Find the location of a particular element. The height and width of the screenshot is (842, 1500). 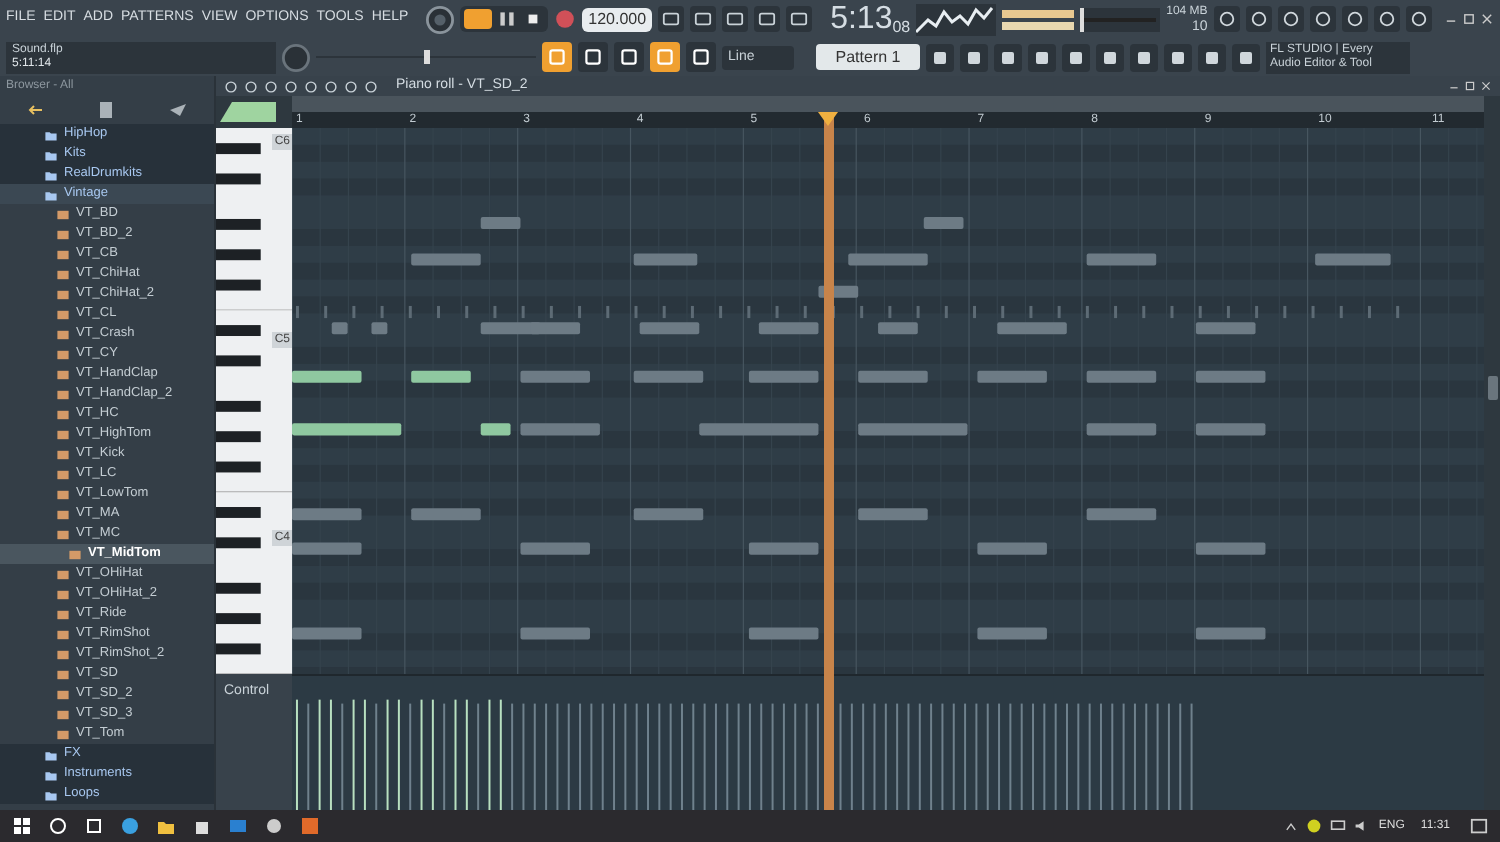

folder-icon is located at coordinates (166, 826).